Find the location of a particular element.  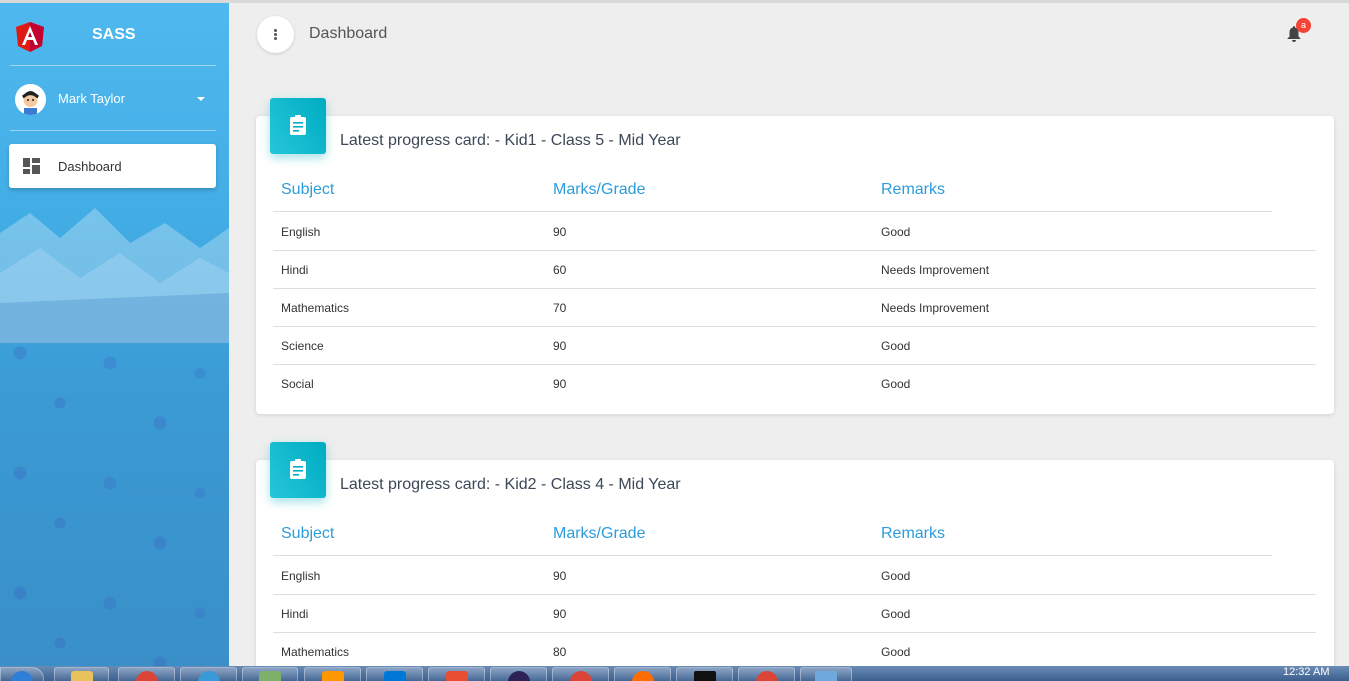

vscode-icon is located at coordinates (394, 676).